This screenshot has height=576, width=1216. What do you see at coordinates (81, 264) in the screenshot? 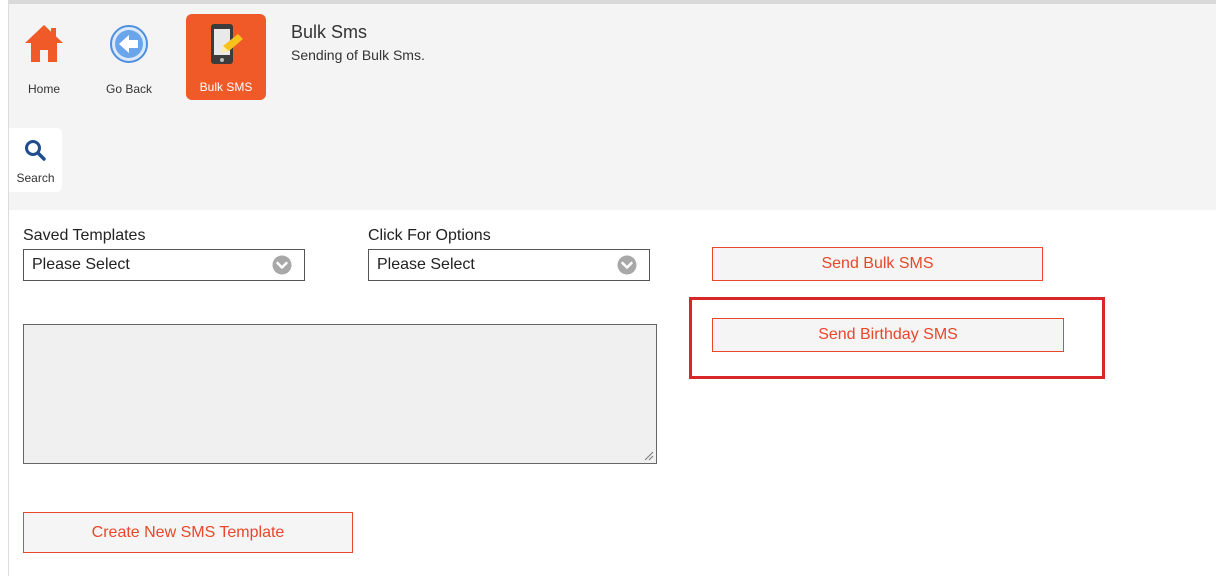
I see `saved-templates-value: Please Select` at bounding box center [81, 264].